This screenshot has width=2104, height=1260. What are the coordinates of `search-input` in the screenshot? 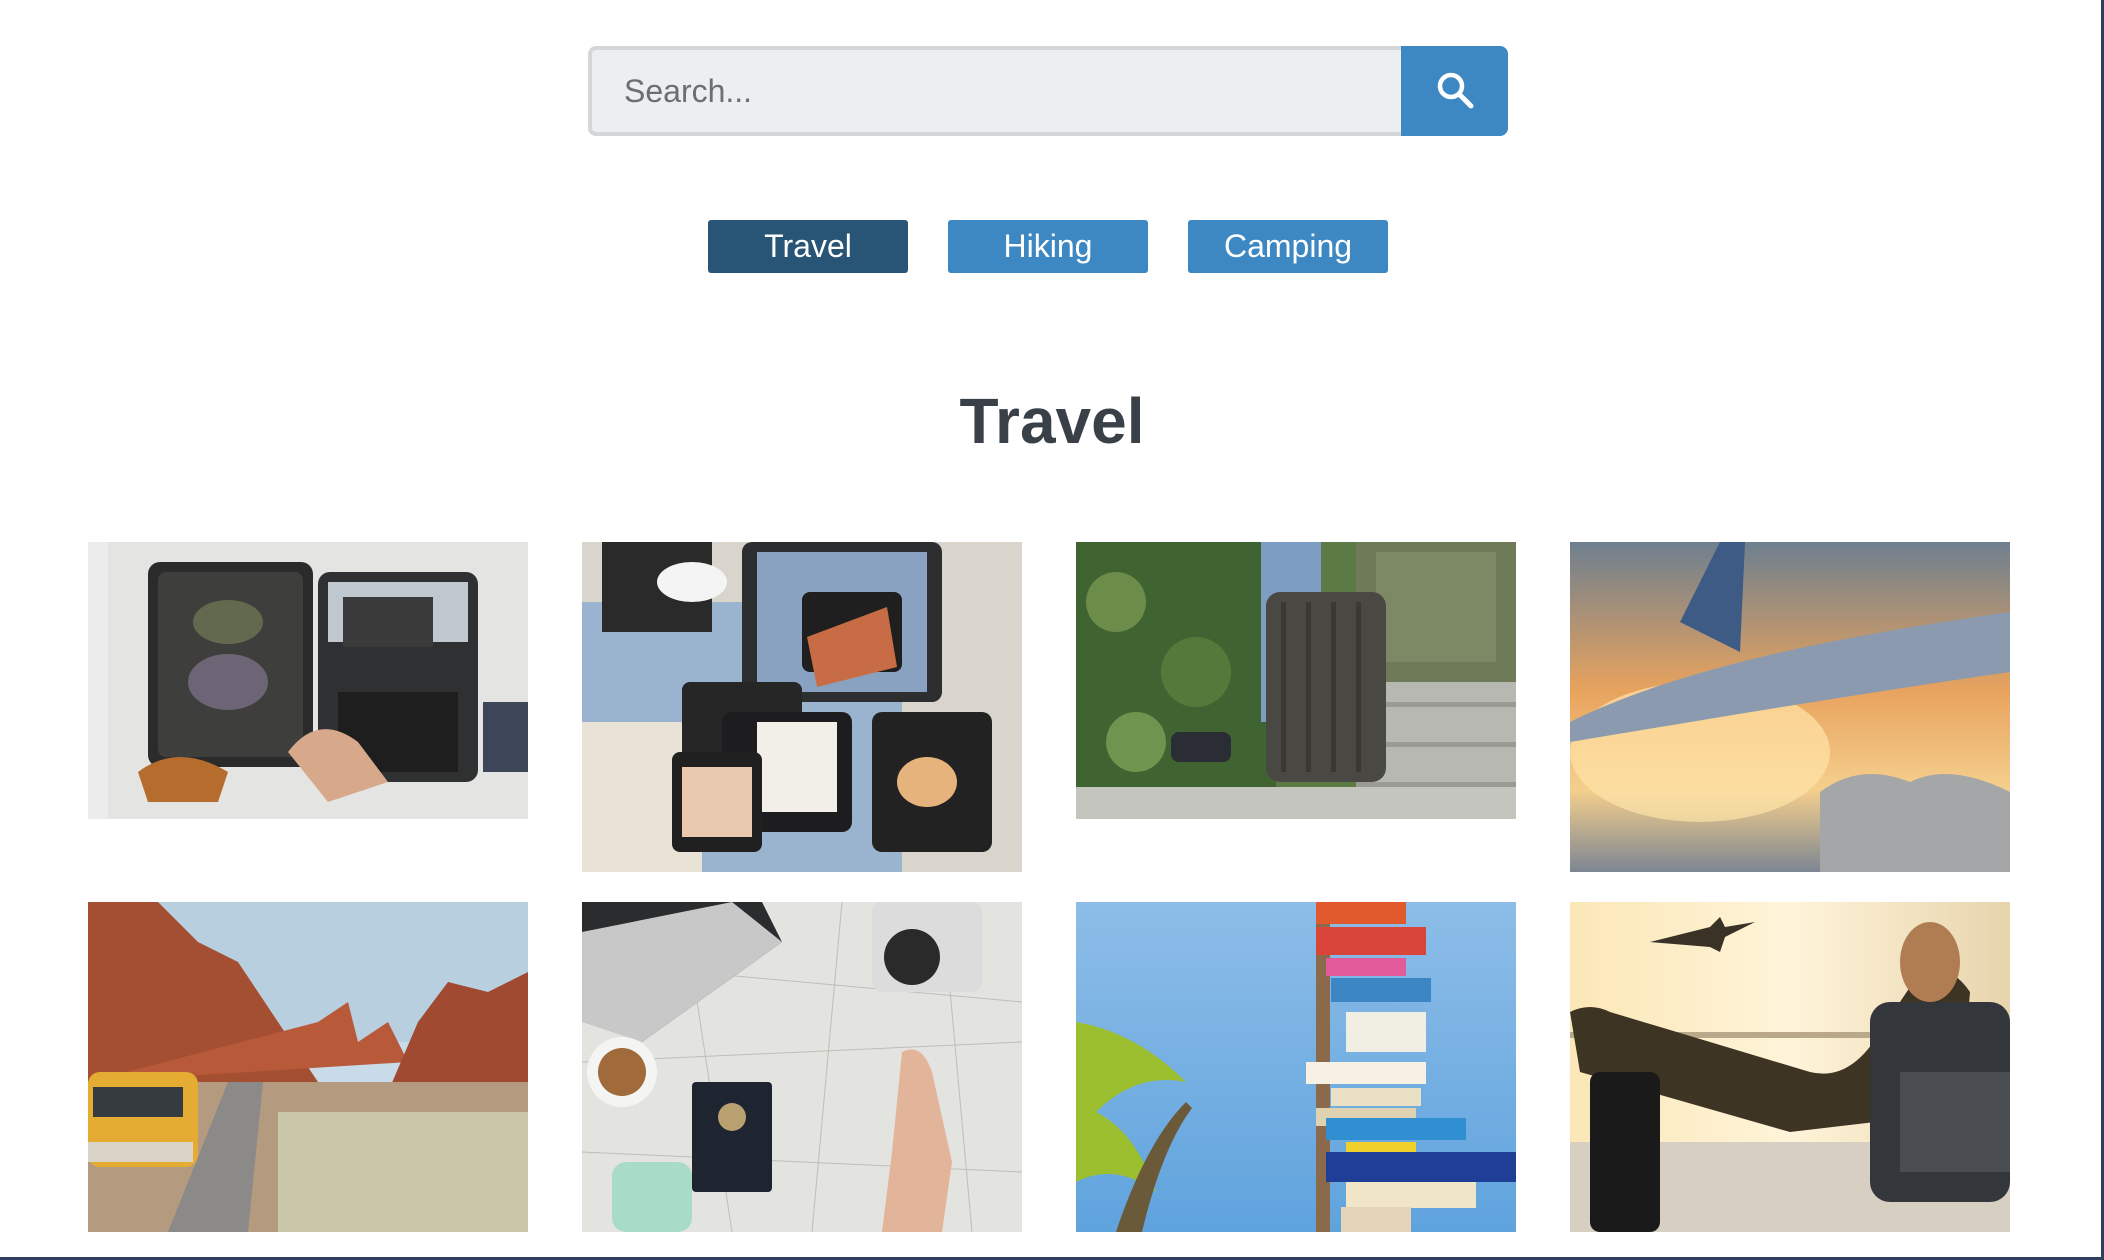 It's located at (994, 91).